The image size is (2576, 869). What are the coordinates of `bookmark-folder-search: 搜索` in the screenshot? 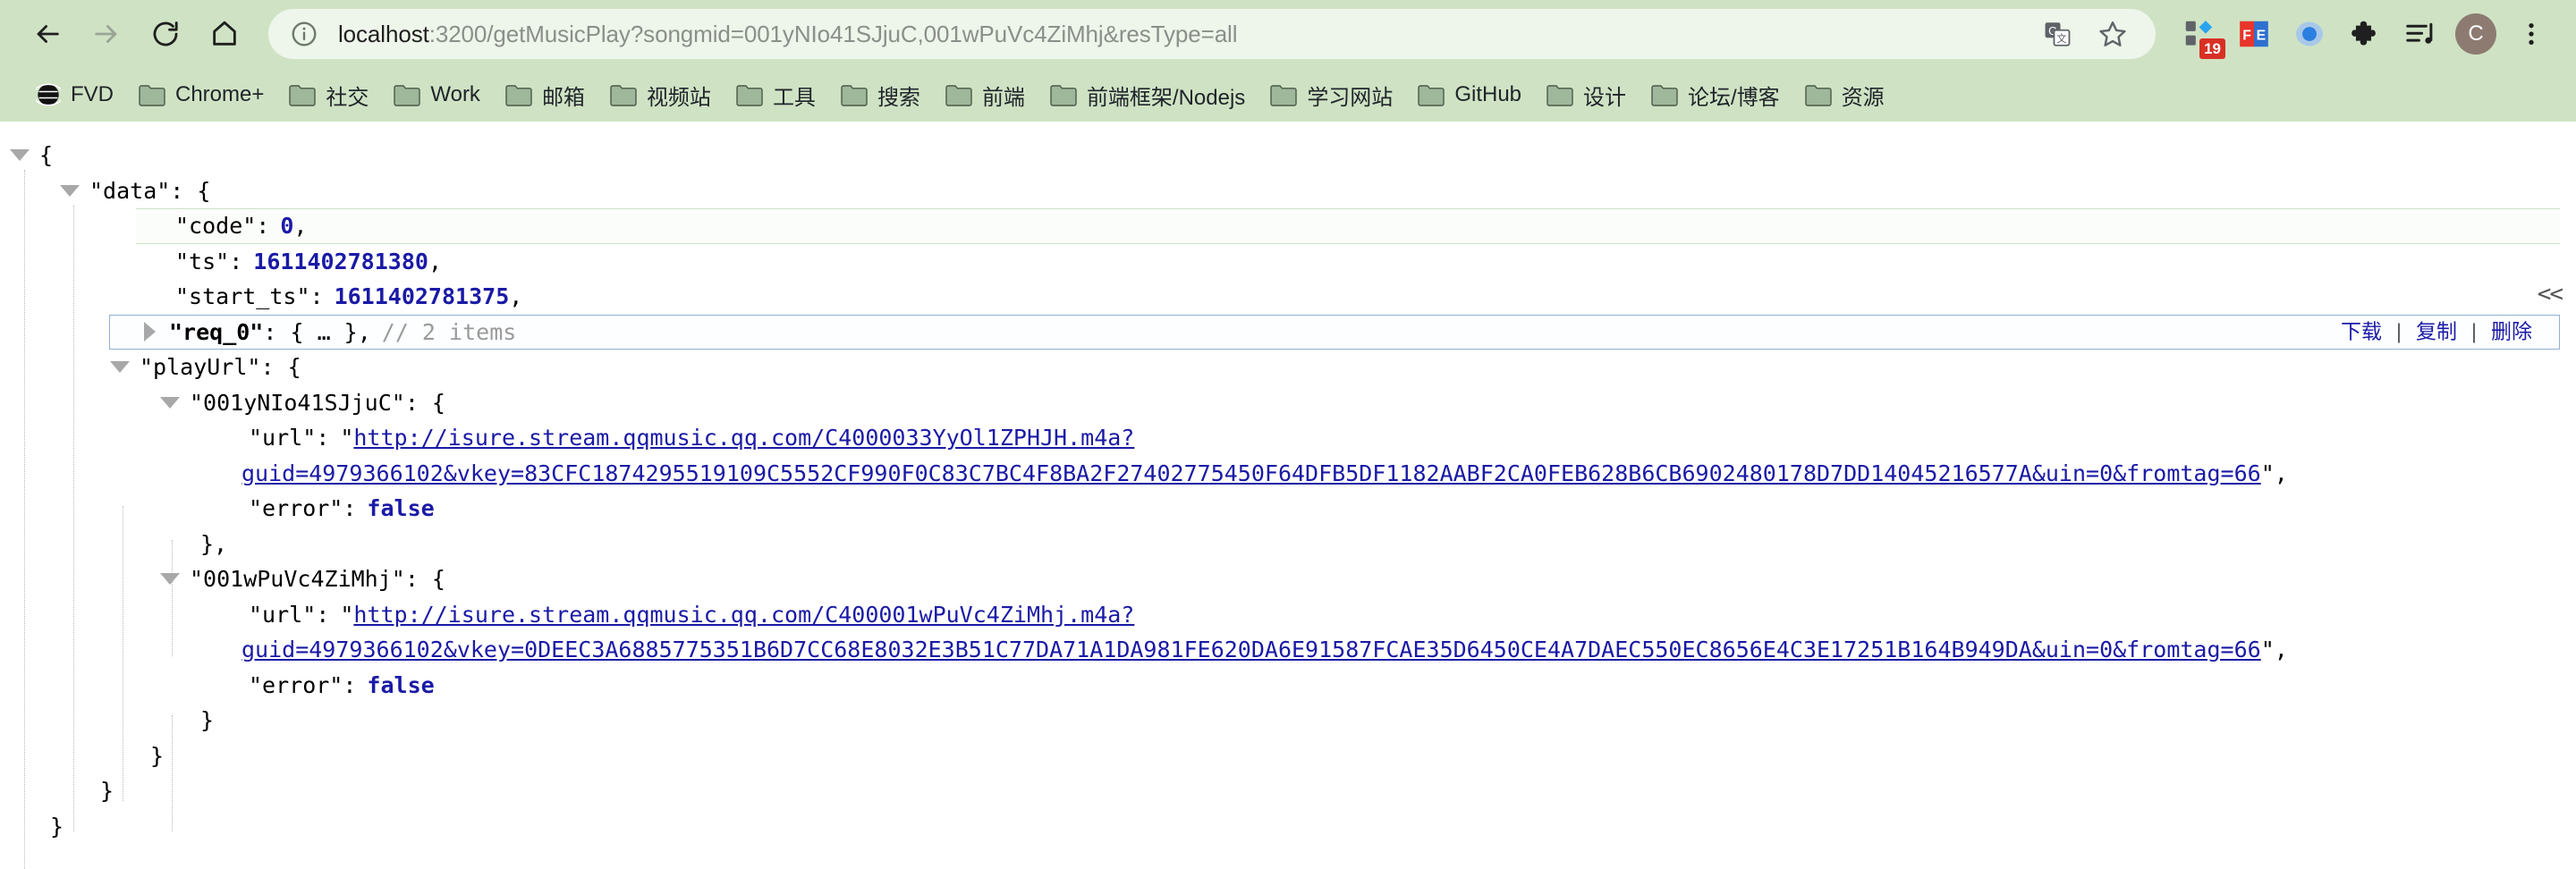 It's located at (880, 94).